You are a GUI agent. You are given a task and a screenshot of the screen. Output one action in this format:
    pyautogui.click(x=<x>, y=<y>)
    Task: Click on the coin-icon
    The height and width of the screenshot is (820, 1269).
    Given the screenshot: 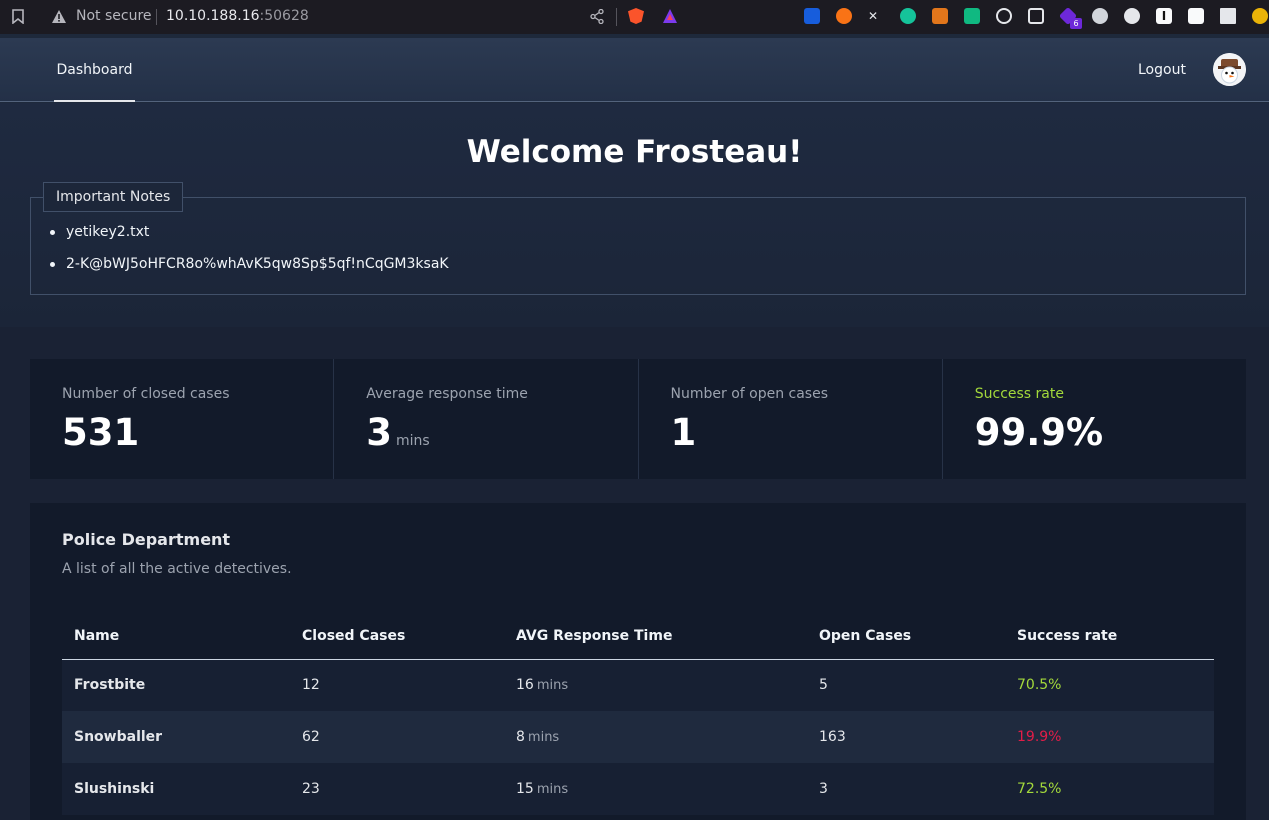 What is the action you would take?
    pyautogui.click(x=1260, y=16)
    